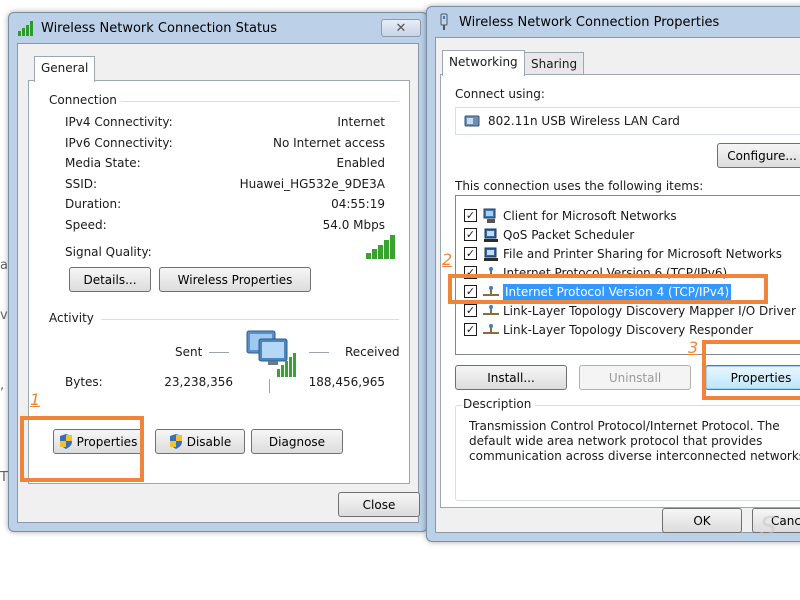 Image resolution: width=800 pixels, height=600 pixels. I want to click on watermark: S, so click(768, 527).